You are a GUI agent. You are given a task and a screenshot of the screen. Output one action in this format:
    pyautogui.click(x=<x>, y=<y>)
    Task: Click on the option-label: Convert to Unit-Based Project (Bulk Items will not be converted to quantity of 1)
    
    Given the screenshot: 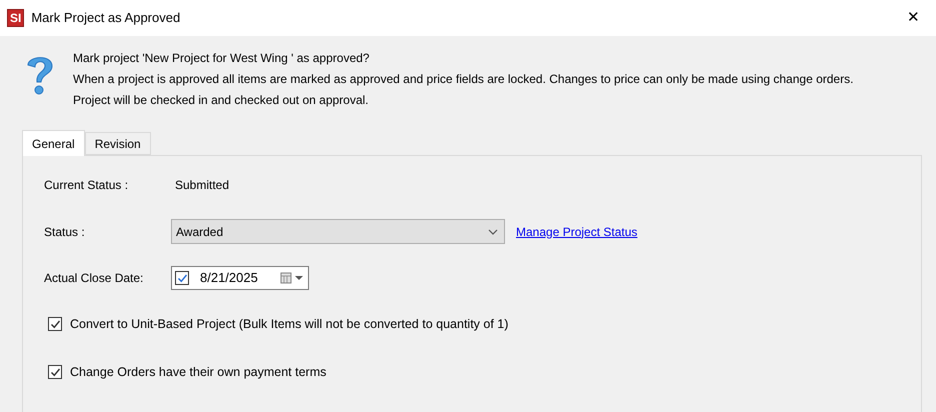 What is the action you would take?
    pyautogui.click(x=289, y=324)
    